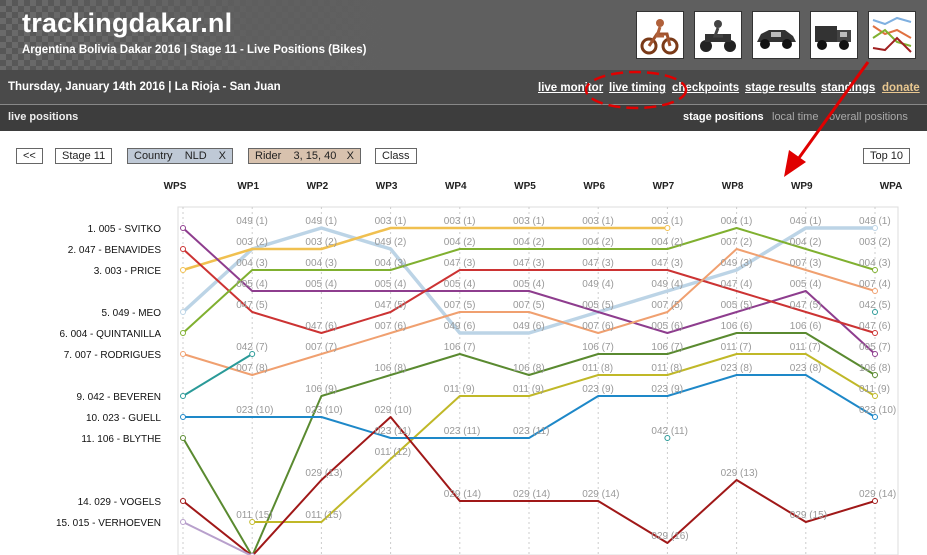  I want to click on position-label: 007 (2), so click(737, 242).